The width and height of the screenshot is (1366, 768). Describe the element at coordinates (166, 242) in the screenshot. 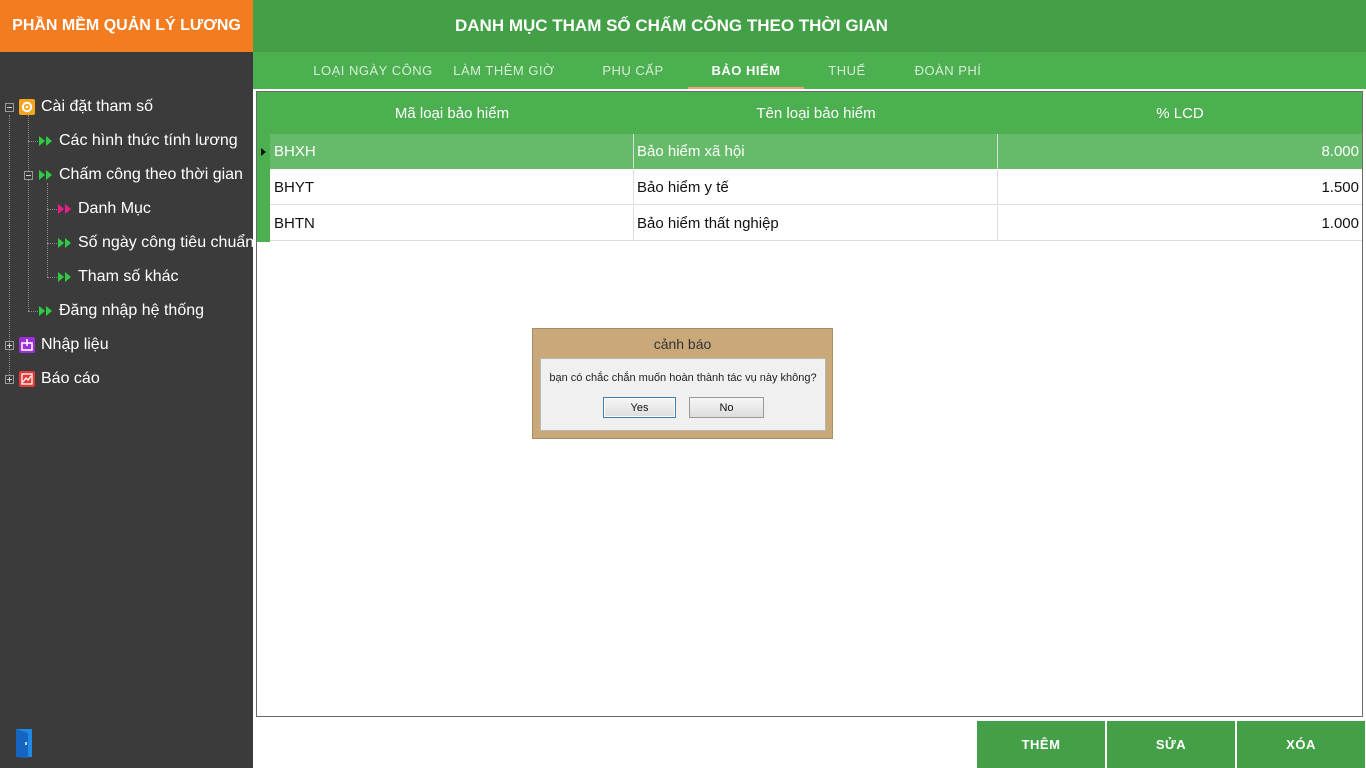

I see `sidebar-item-label: Số ngày công tiêu chuẩn` at that location.